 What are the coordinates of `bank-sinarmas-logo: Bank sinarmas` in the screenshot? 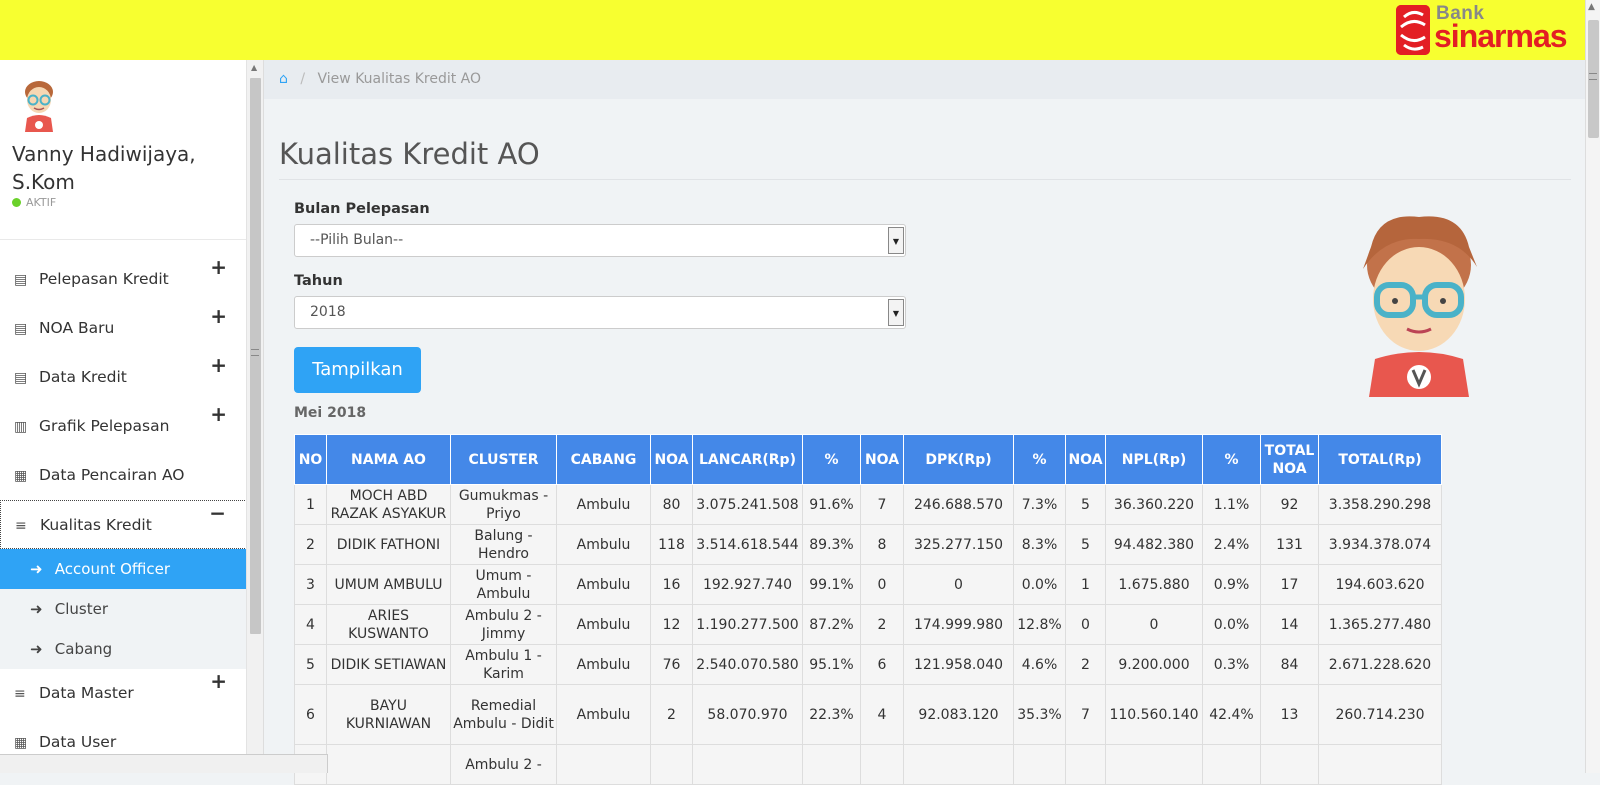 It's located at (1482, 30).